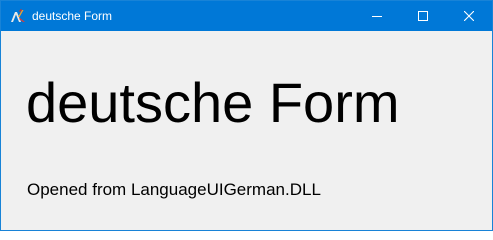 Image resolution: width=493 pixels, height=240 pixels. What do you see at coordinates (174, 189) in the screenshot?
I see `source-dll-label: Opened from LanguageUIGerman.DLL` at bounding box center [174, 189].